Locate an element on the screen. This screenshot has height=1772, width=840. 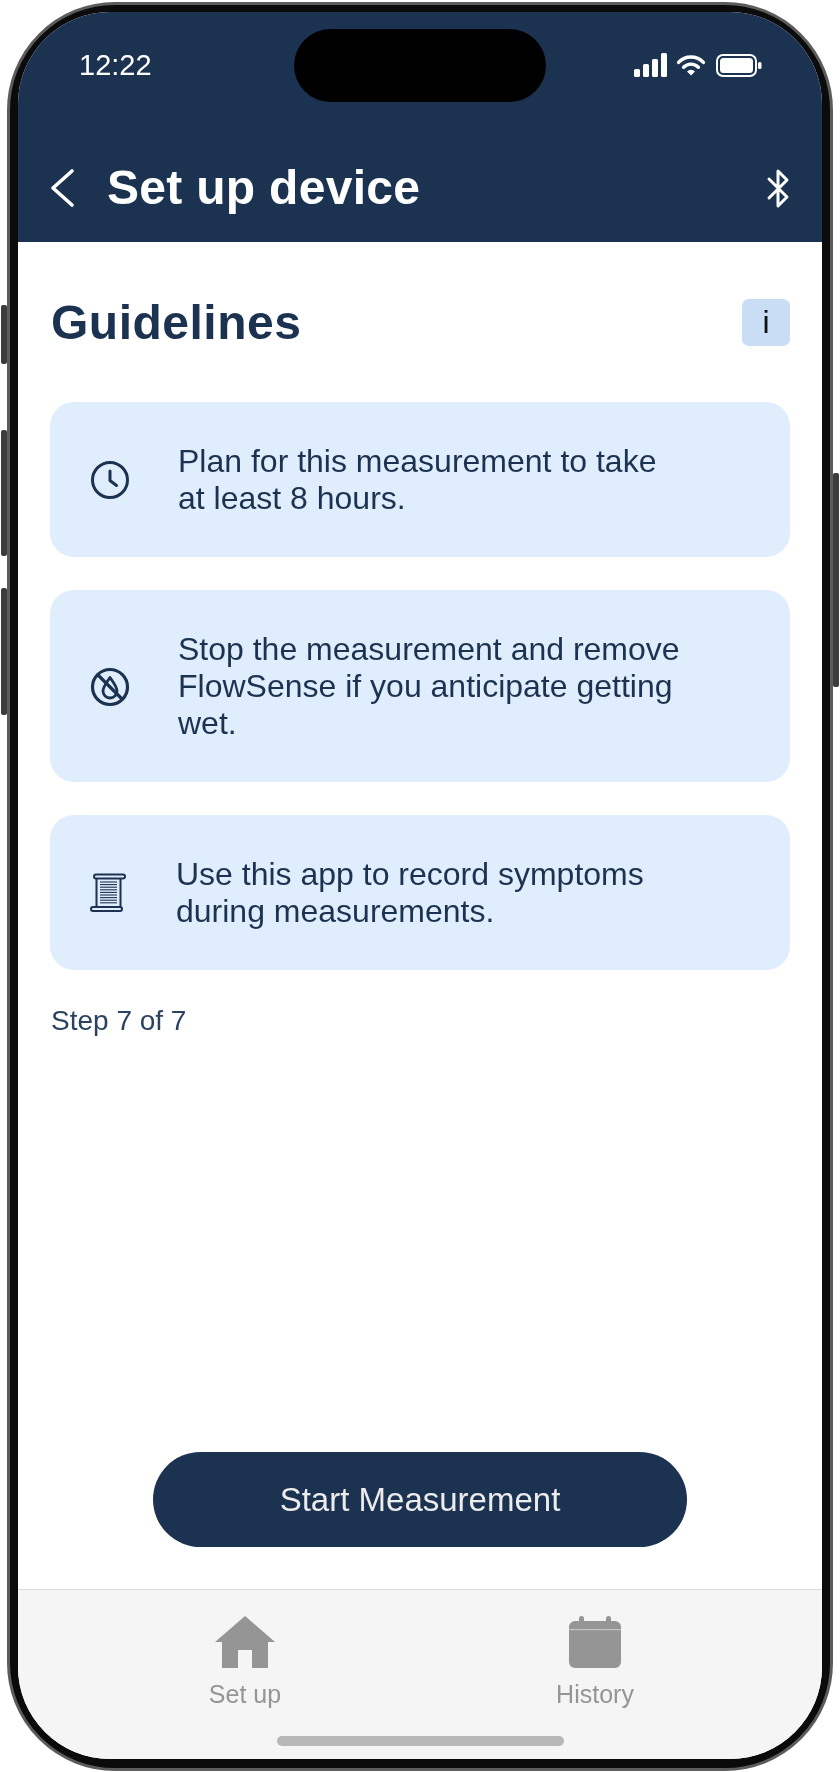
document-icon is located at coordinates (108, 893).